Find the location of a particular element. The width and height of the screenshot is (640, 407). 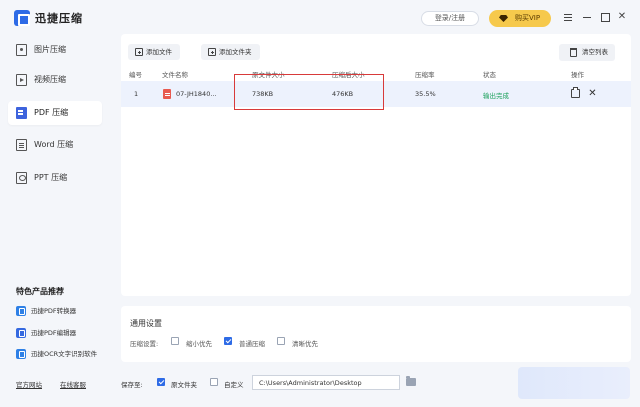

sidebar-item-image: 图片压缩 is located at coordinates (55, 50).